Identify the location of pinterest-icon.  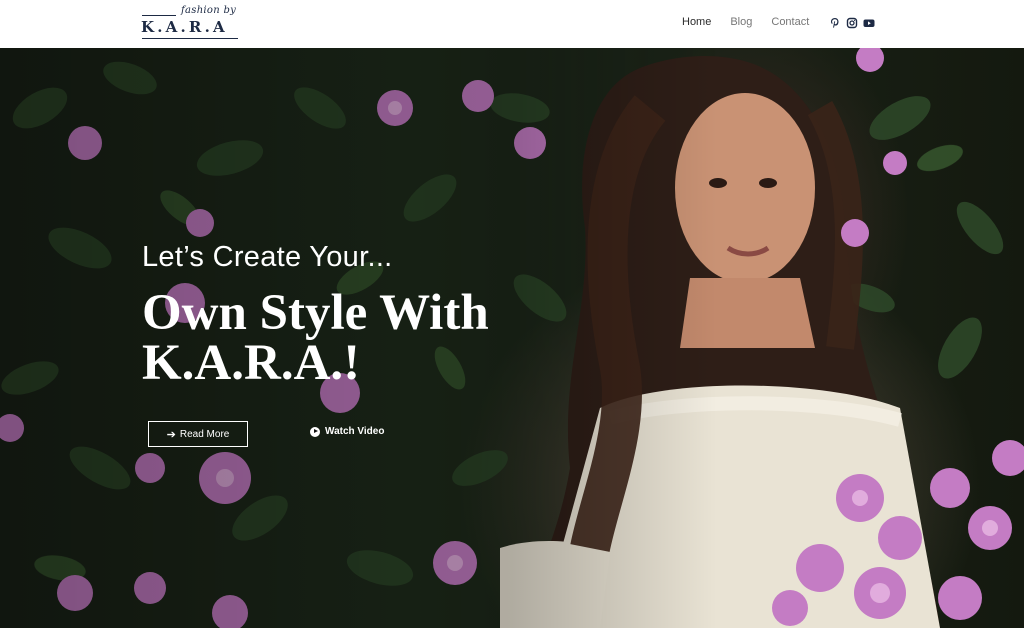
(835, 21).